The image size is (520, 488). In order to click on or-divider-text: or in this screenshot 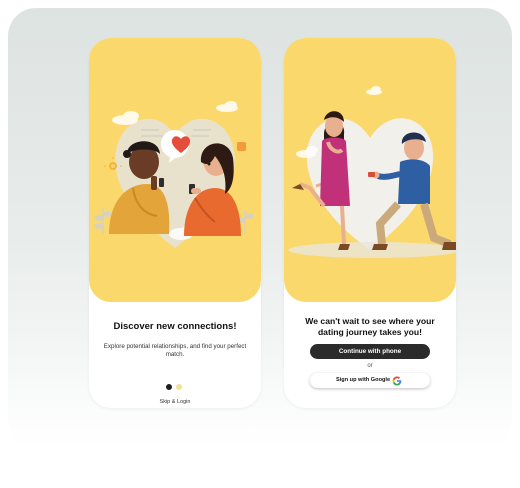, I will do `click(370, 366)`.